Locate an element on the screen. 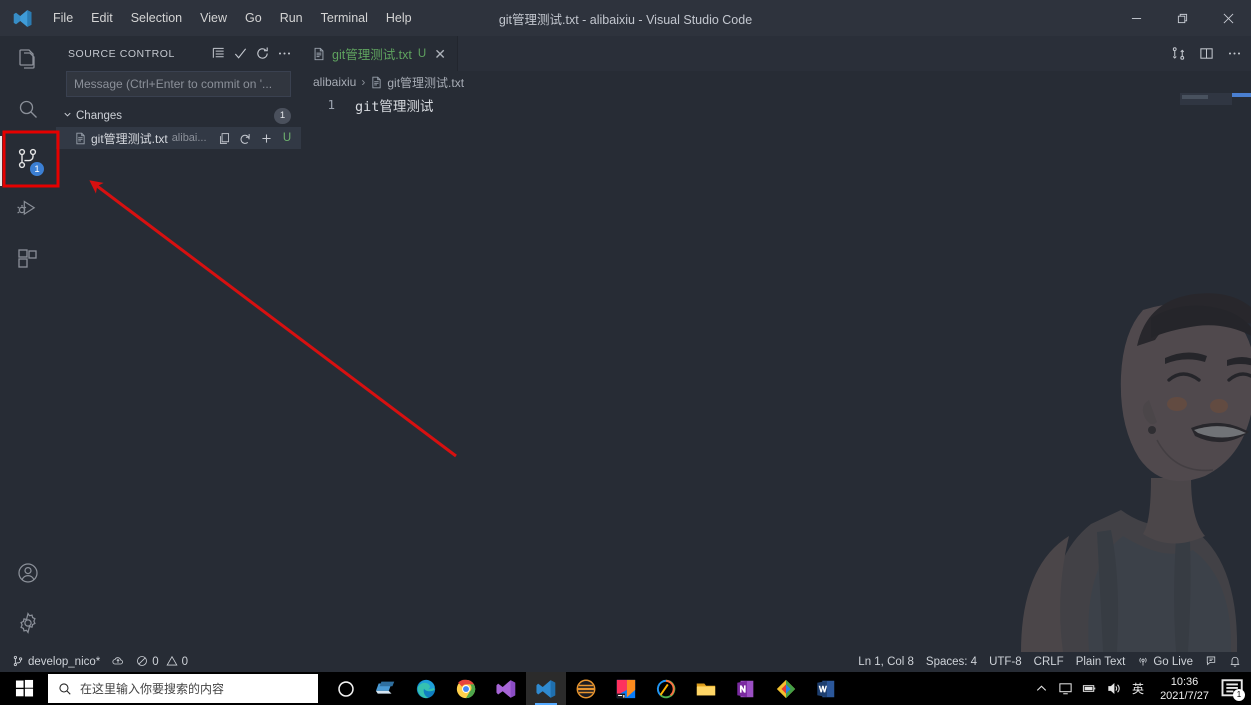 The width and height of the screenshot is (1251, 705). scm-file-row: git管理测试.txt alibai... U is located at coordinates (178, 138).